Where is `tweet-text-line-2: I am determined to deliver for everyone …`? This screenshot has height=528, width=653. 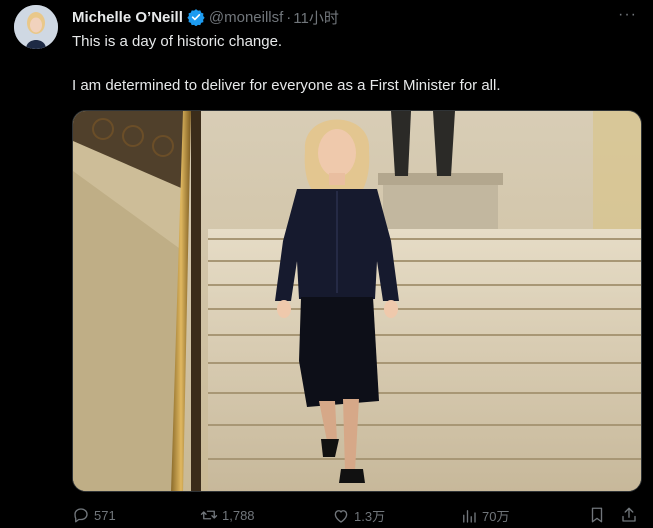
tweet-text-line-2: I am determined to deliver for everyone … is located at coordinates (286, 85).